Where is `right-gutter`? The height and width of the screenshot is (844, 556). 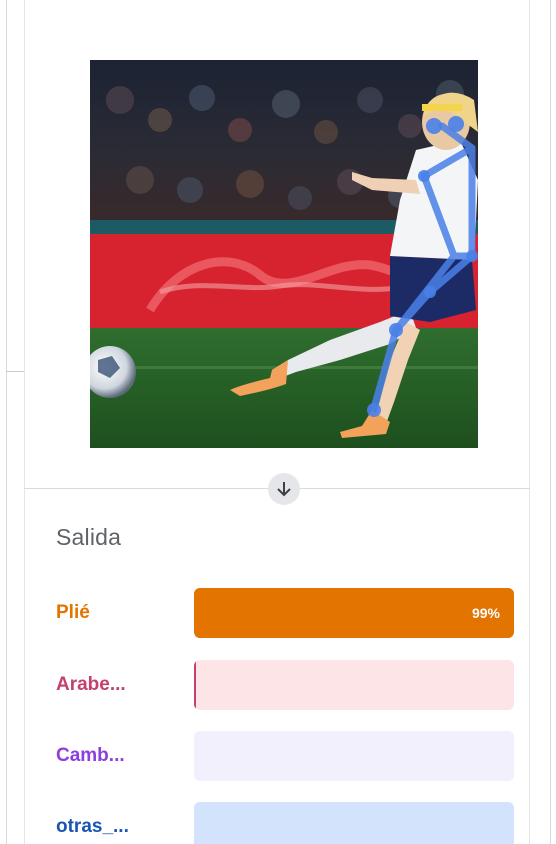
right-gutter is located at coordinates (543, 422).